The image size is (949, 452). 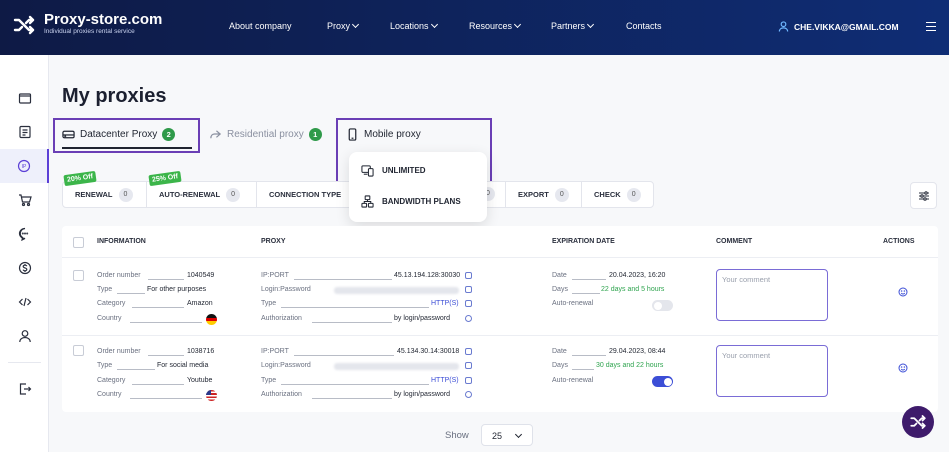 What do you see at coordinates (846, 27) in the screenshot?
I see `user-email: CHE.VIKKA@GMAIL.COM` at bounding box center [846, 27].